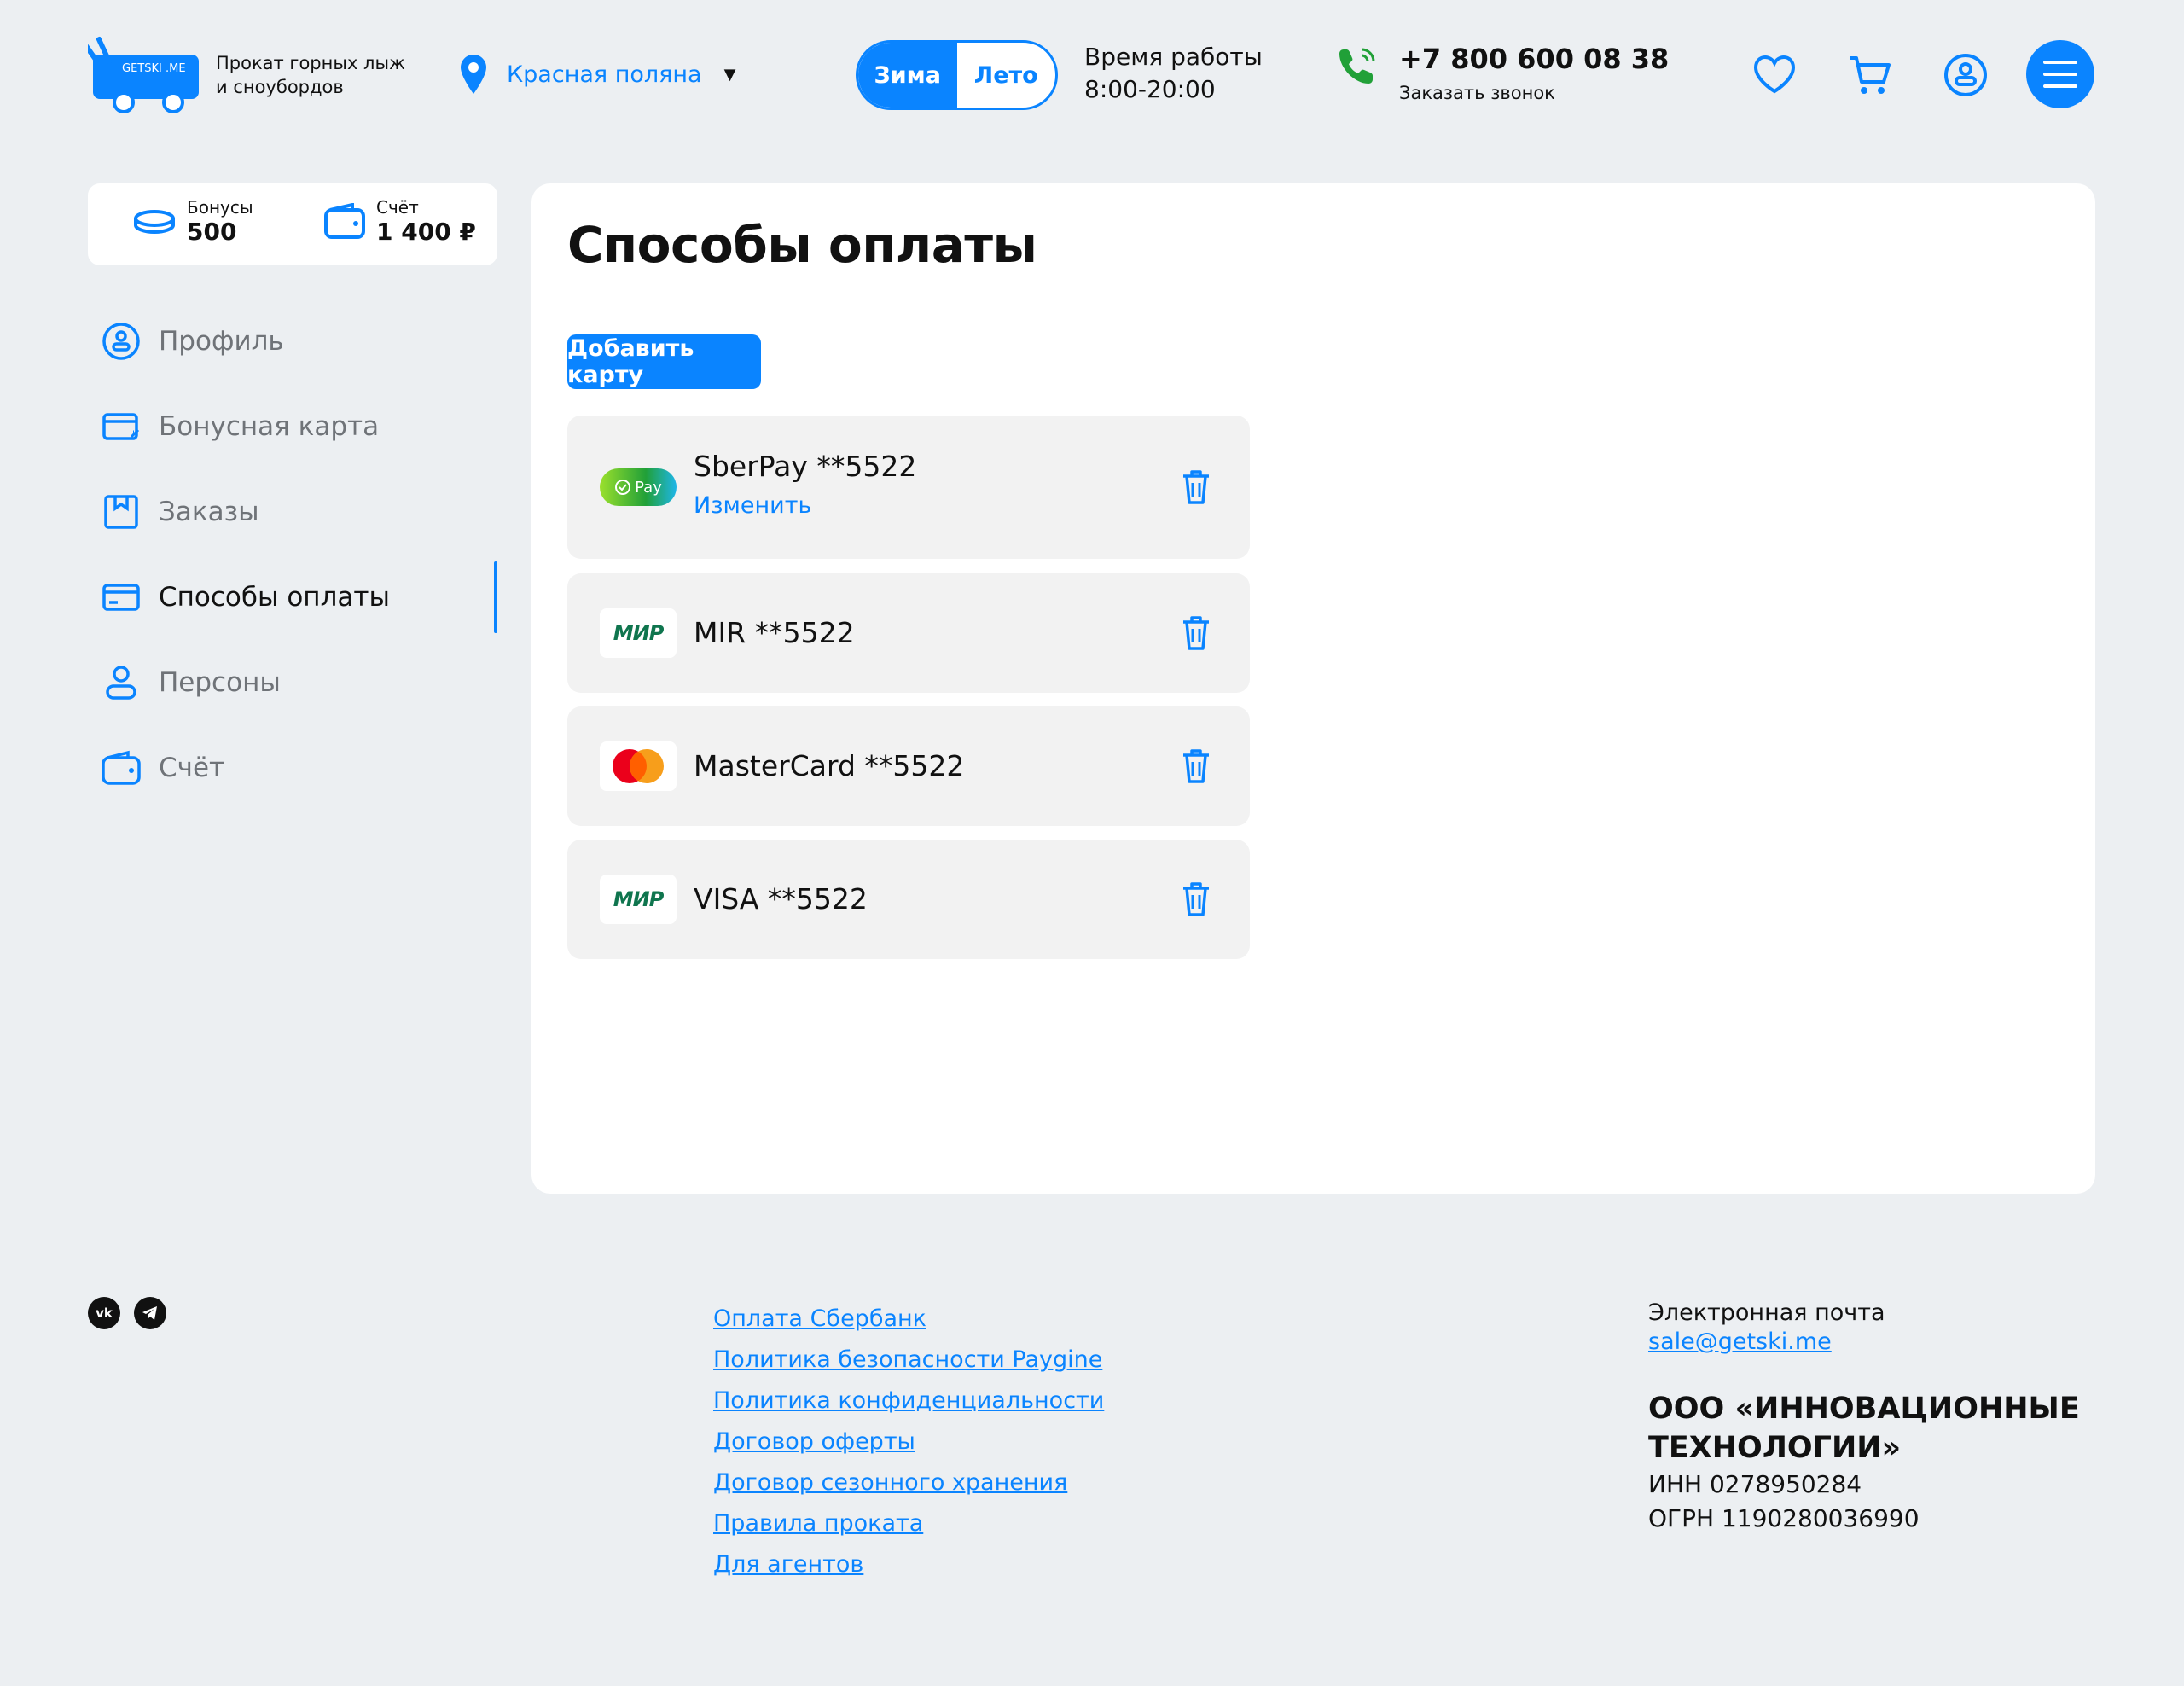 The image size is (2184, 1686). I want to click on footer-link-rental-rules: Правила проката, so click(908, 1523).